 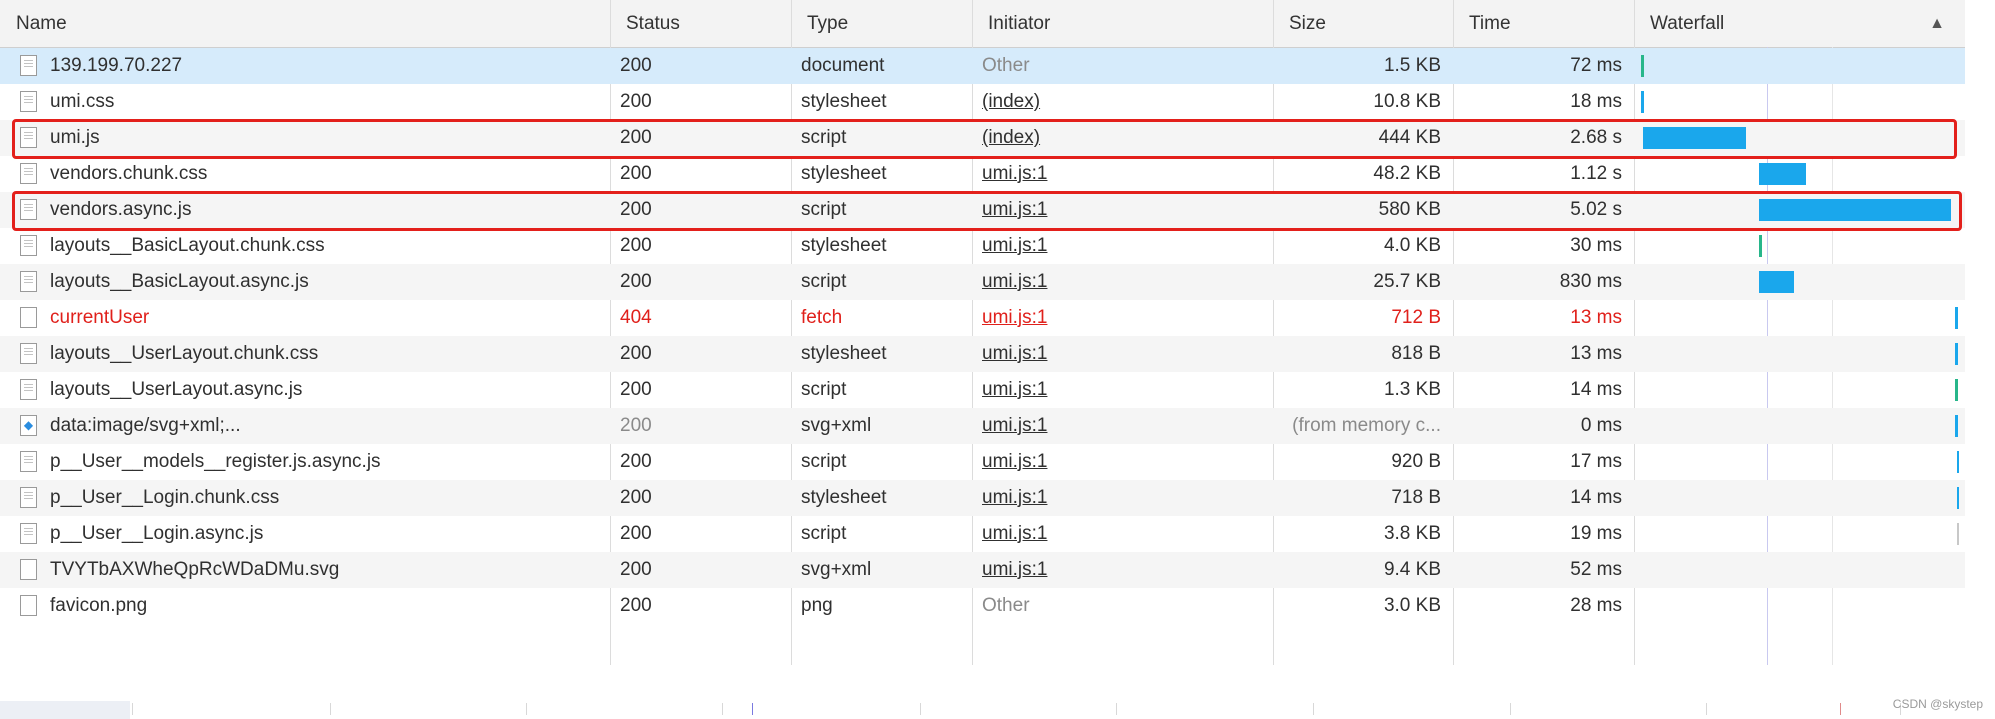 What do you see at coordinates (1412, 389) in the screenshot?
I see `cell-size: 1.3 KB` at bounding box center [1412, 389].